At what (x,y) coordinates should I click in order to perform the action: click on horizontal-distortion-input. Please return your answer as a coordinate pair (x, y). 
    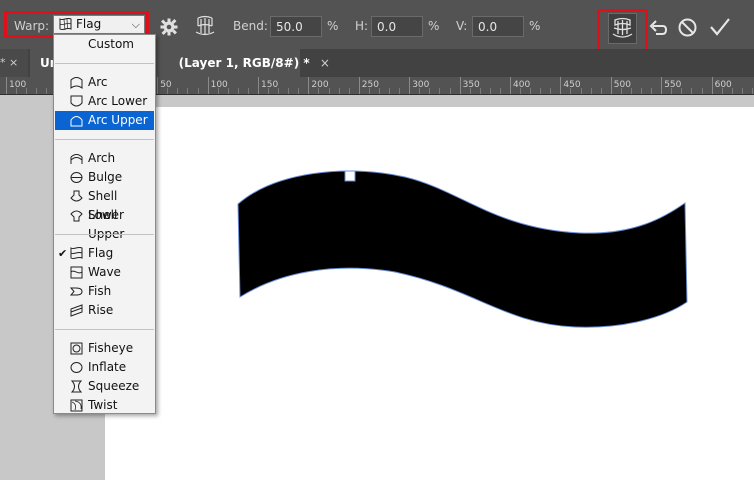
    Looking at the image, I should click on (397, 26).